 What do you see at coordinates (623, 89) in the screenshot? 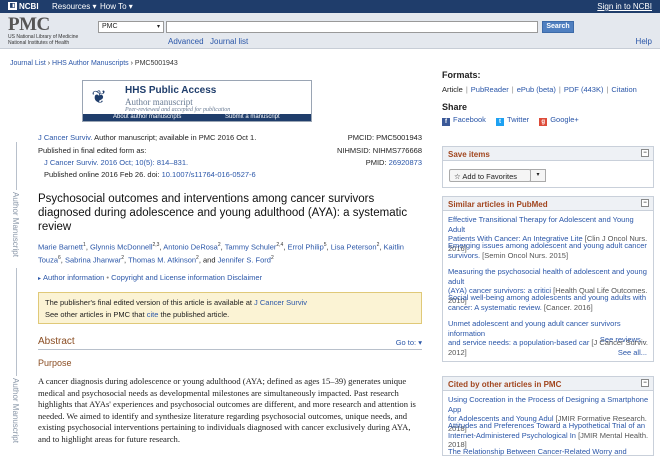
I see `format-link-citation: Citation` at bounding box center [623, 89].